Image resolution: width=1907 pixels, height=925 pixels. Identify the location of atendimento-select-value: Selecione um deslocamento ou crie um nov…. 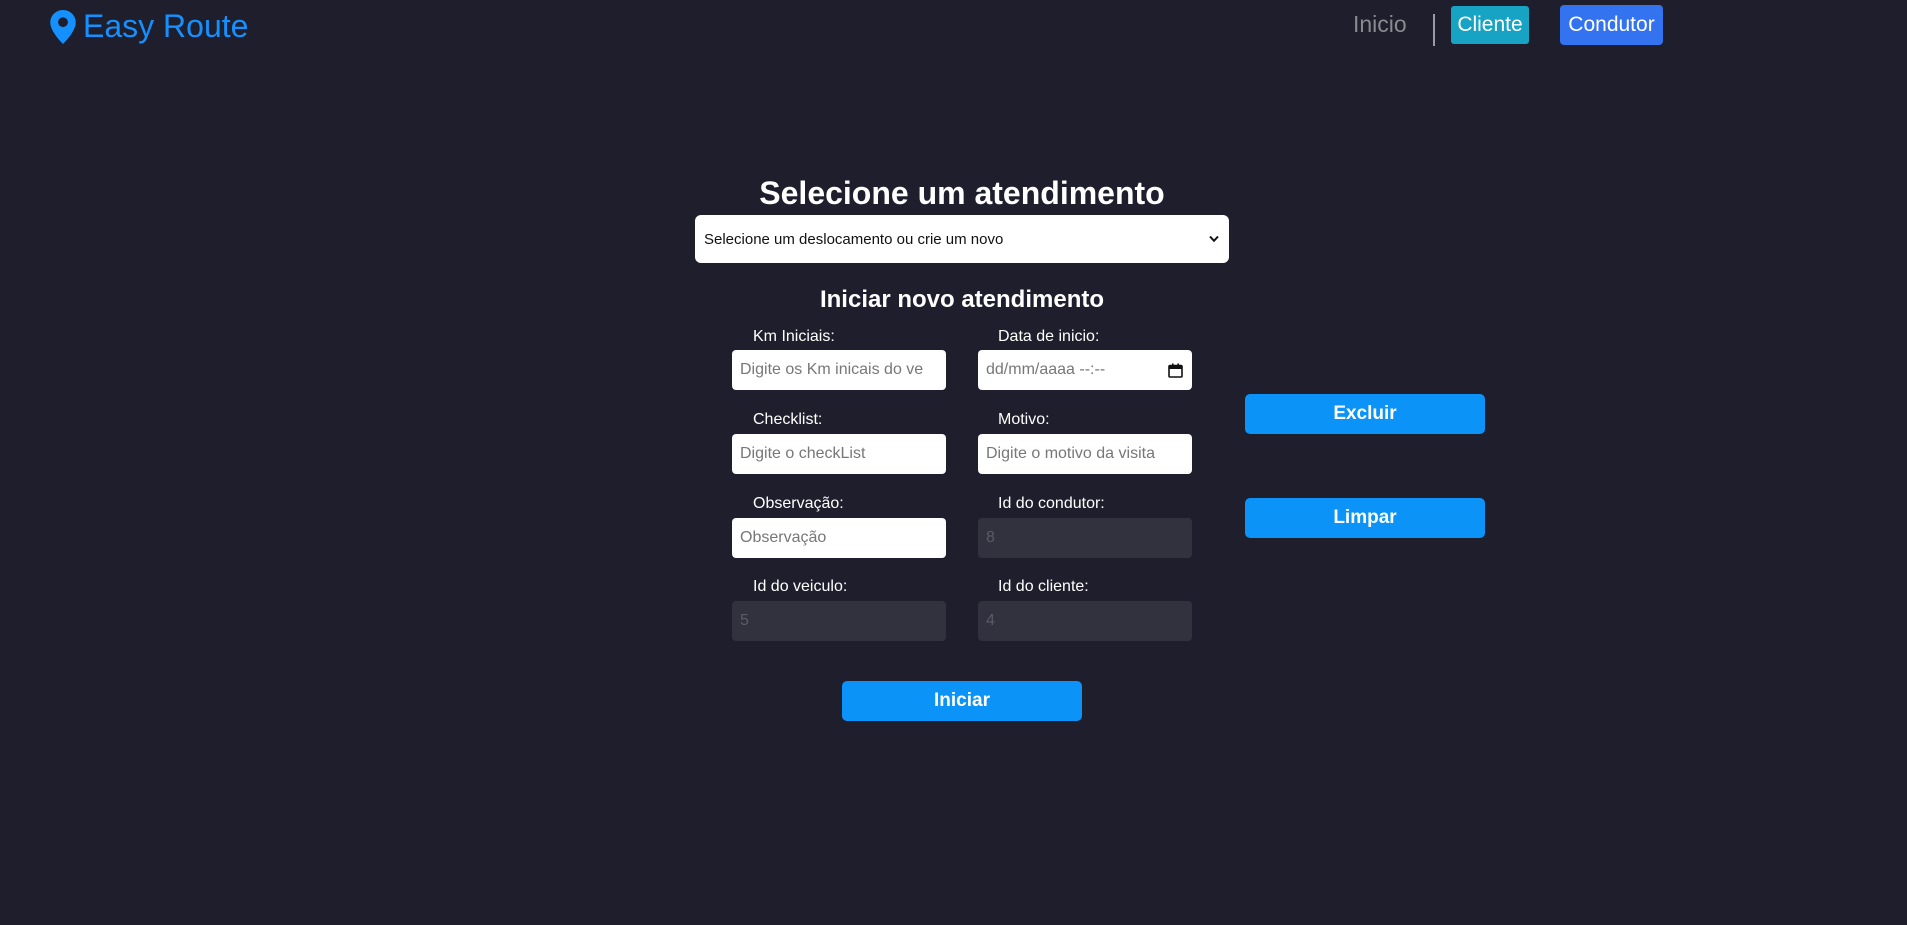
(854, 239).